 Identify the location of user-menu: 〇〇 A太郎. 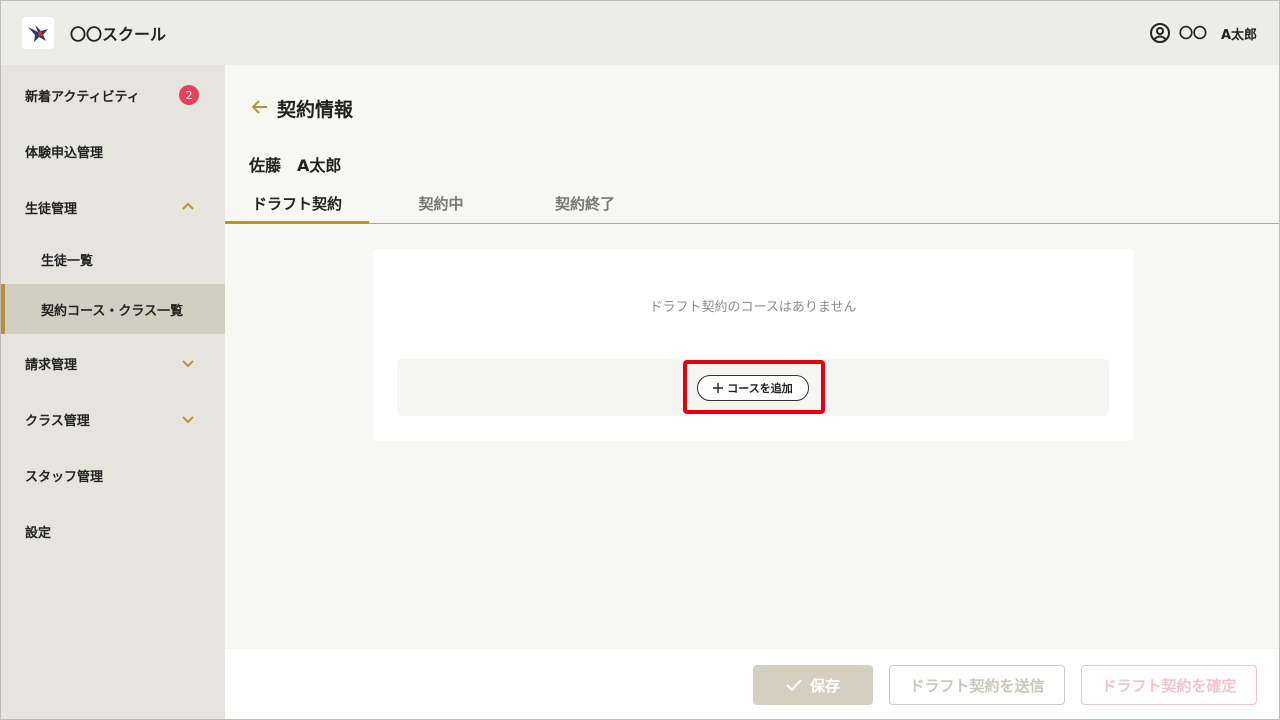
(1203, 33).